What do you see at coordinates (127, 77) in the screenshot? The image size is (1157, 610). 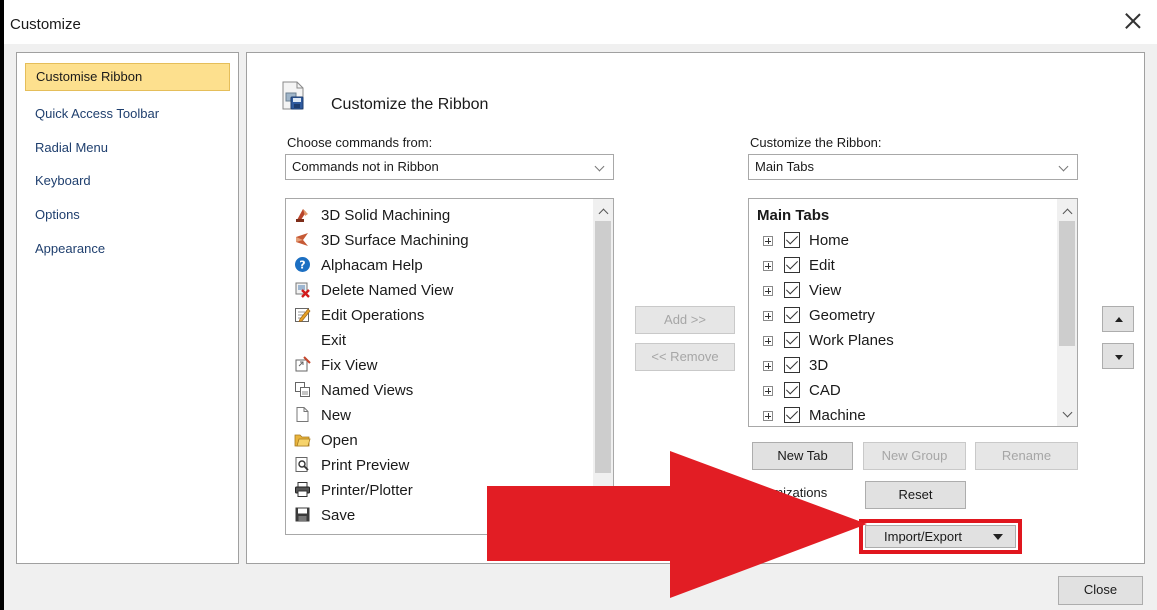 I see `nav-item-customise-ribbon: Customise Ribbon` at bounding box center [127, 77].